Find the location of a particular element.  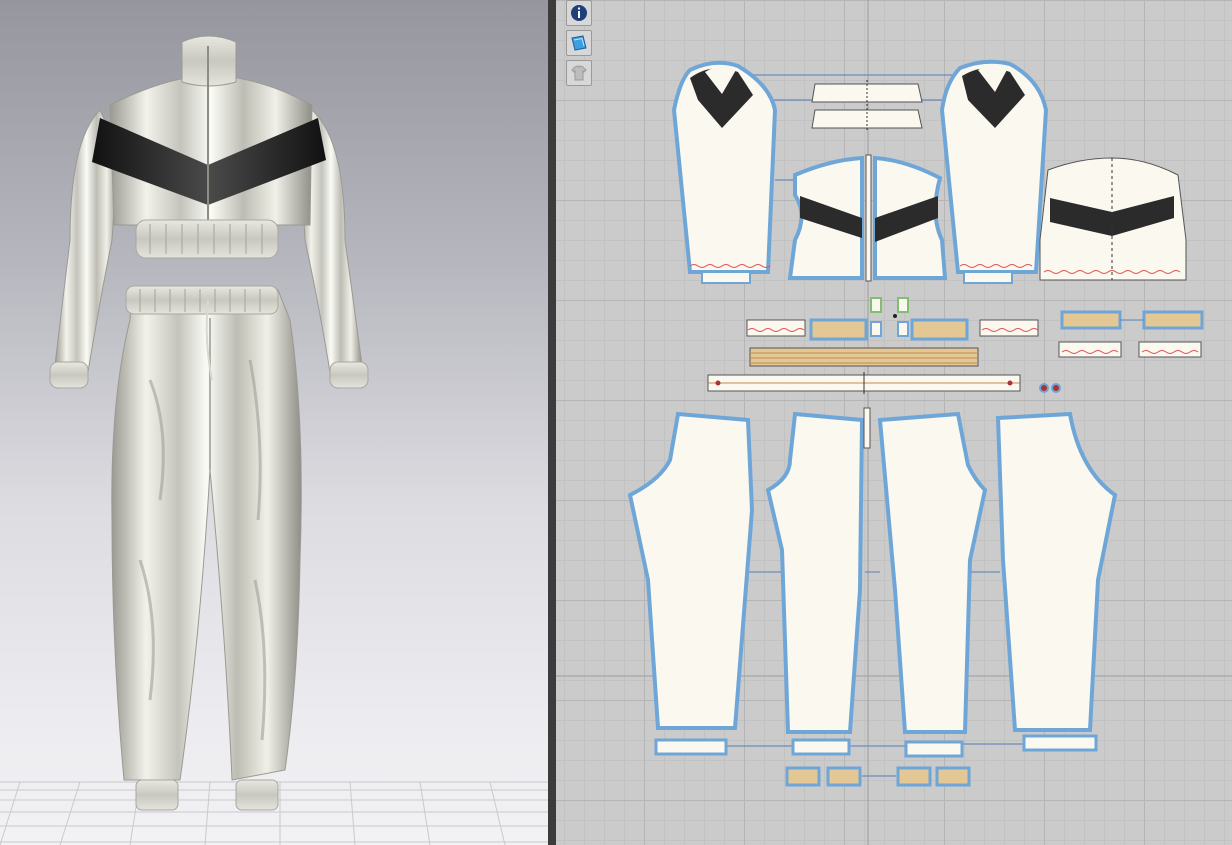

garment-lock-button is located at coordinates (579, 73).